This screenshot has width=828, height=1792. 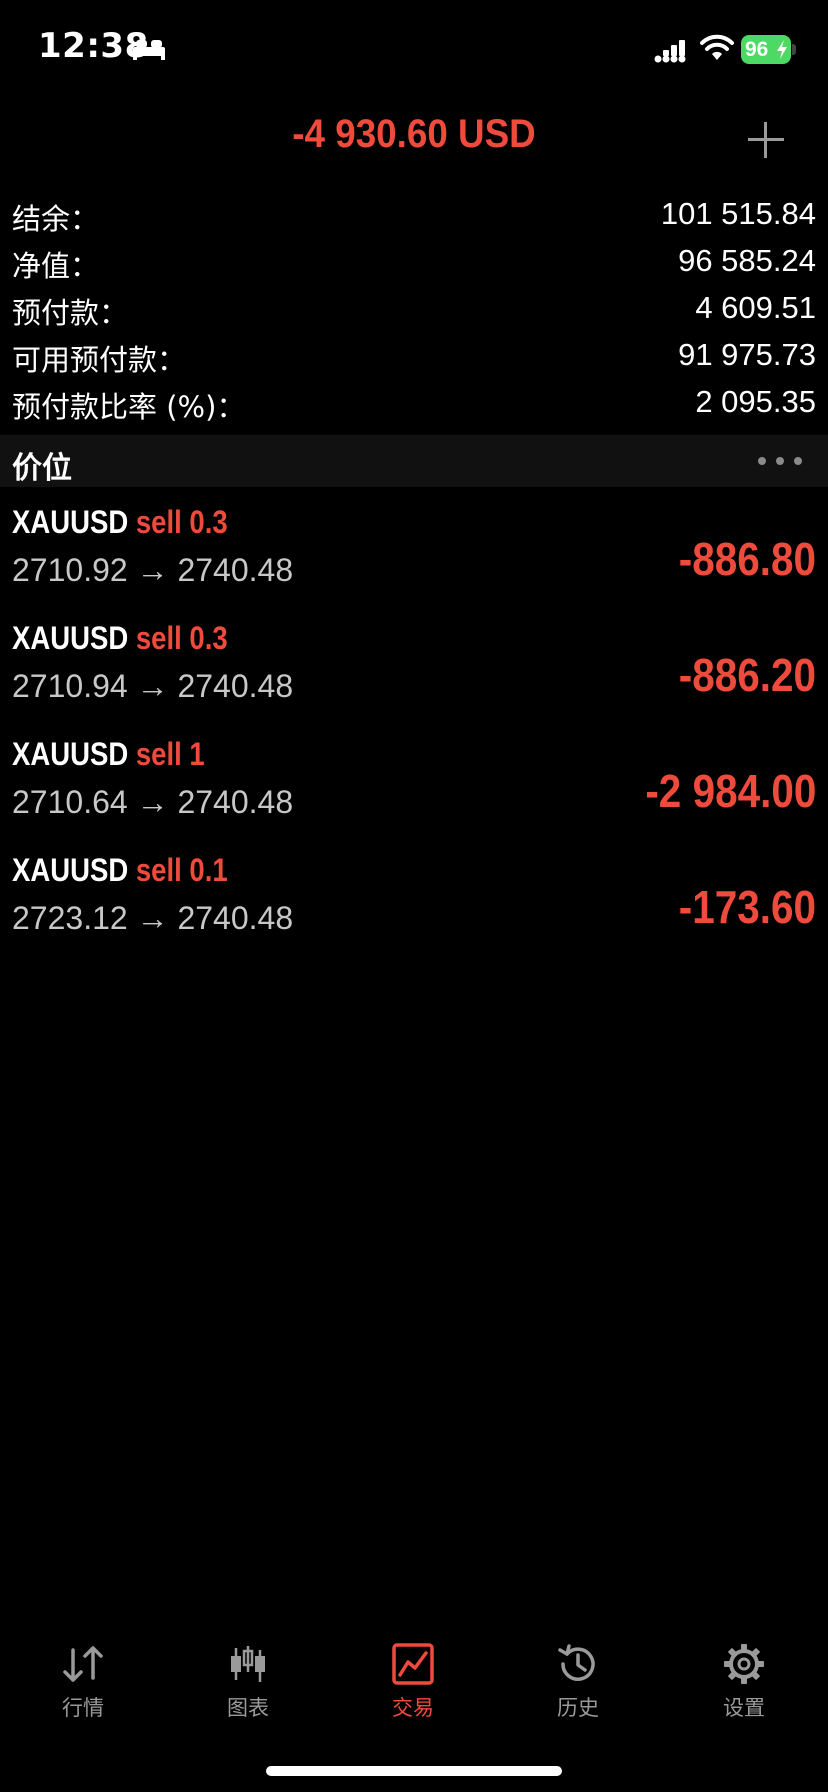 What do you see at coordinates (747, 354) in the screenshot?
I see `summary-value: 91 975.73` at bounding box center [747, 354].